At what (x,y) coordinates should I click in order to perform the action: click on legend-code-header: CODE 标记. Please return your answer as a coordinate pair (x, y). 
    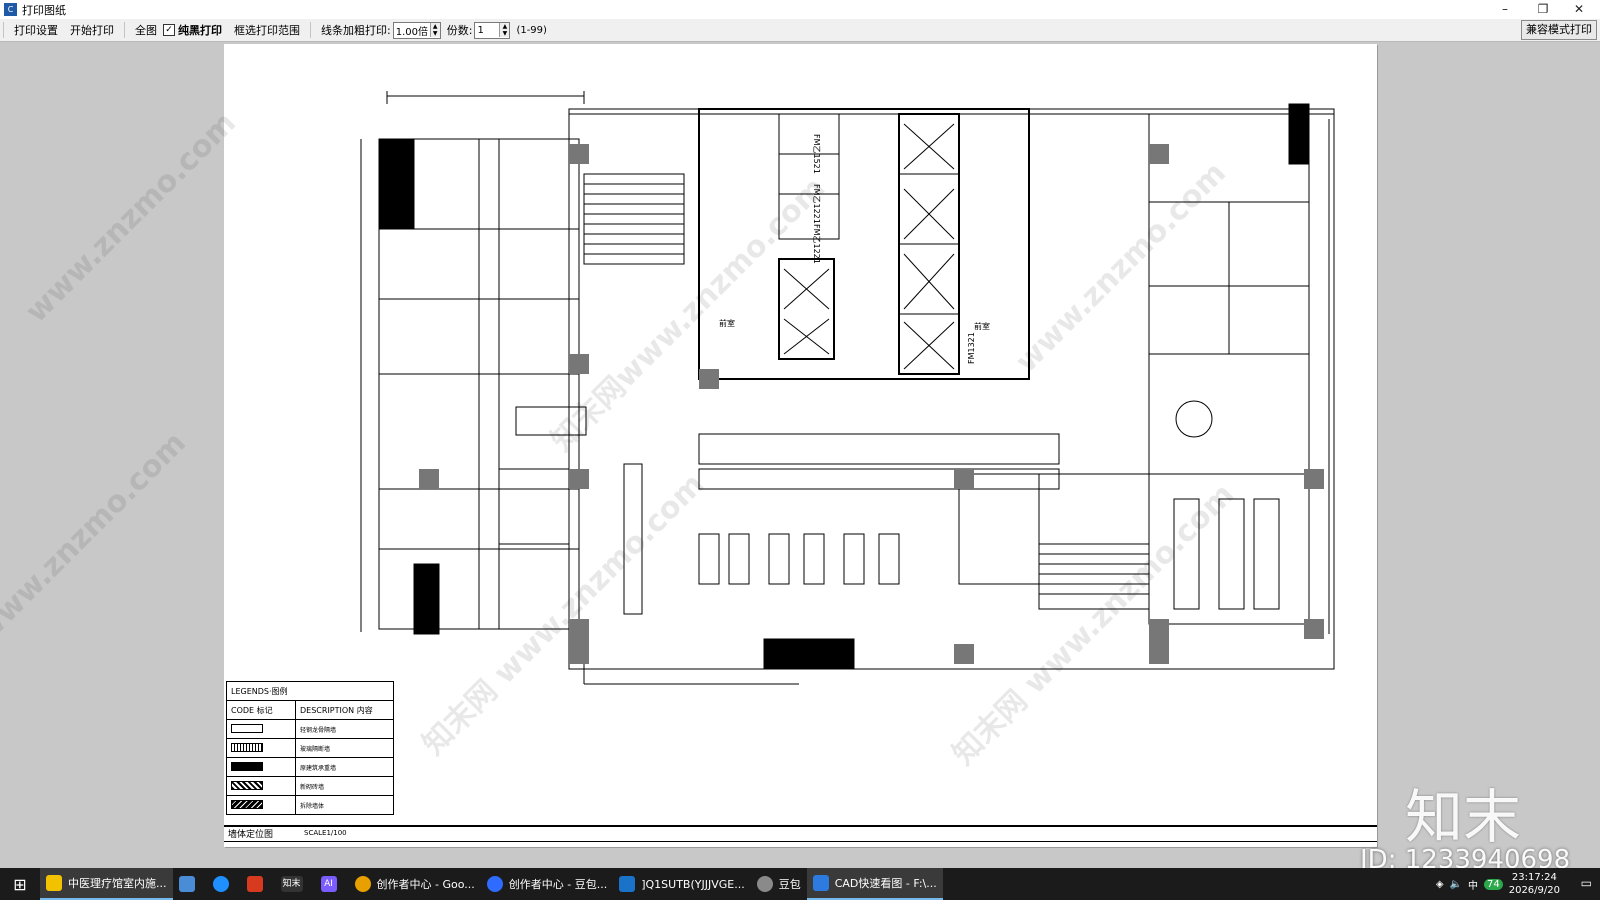
    Looking at the image, I should click on (261, 710).